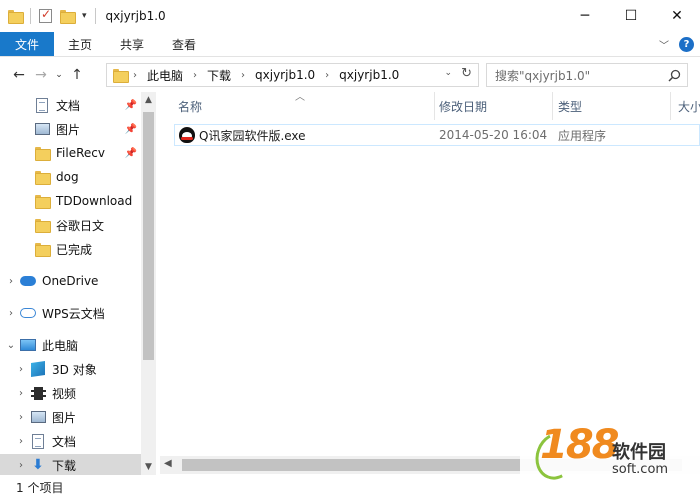 The width and height of the screenshot is (700, 499). Describe the element at coordinates (148, 236) in the screenshot. I see `scrollbar-thumb` at that location.